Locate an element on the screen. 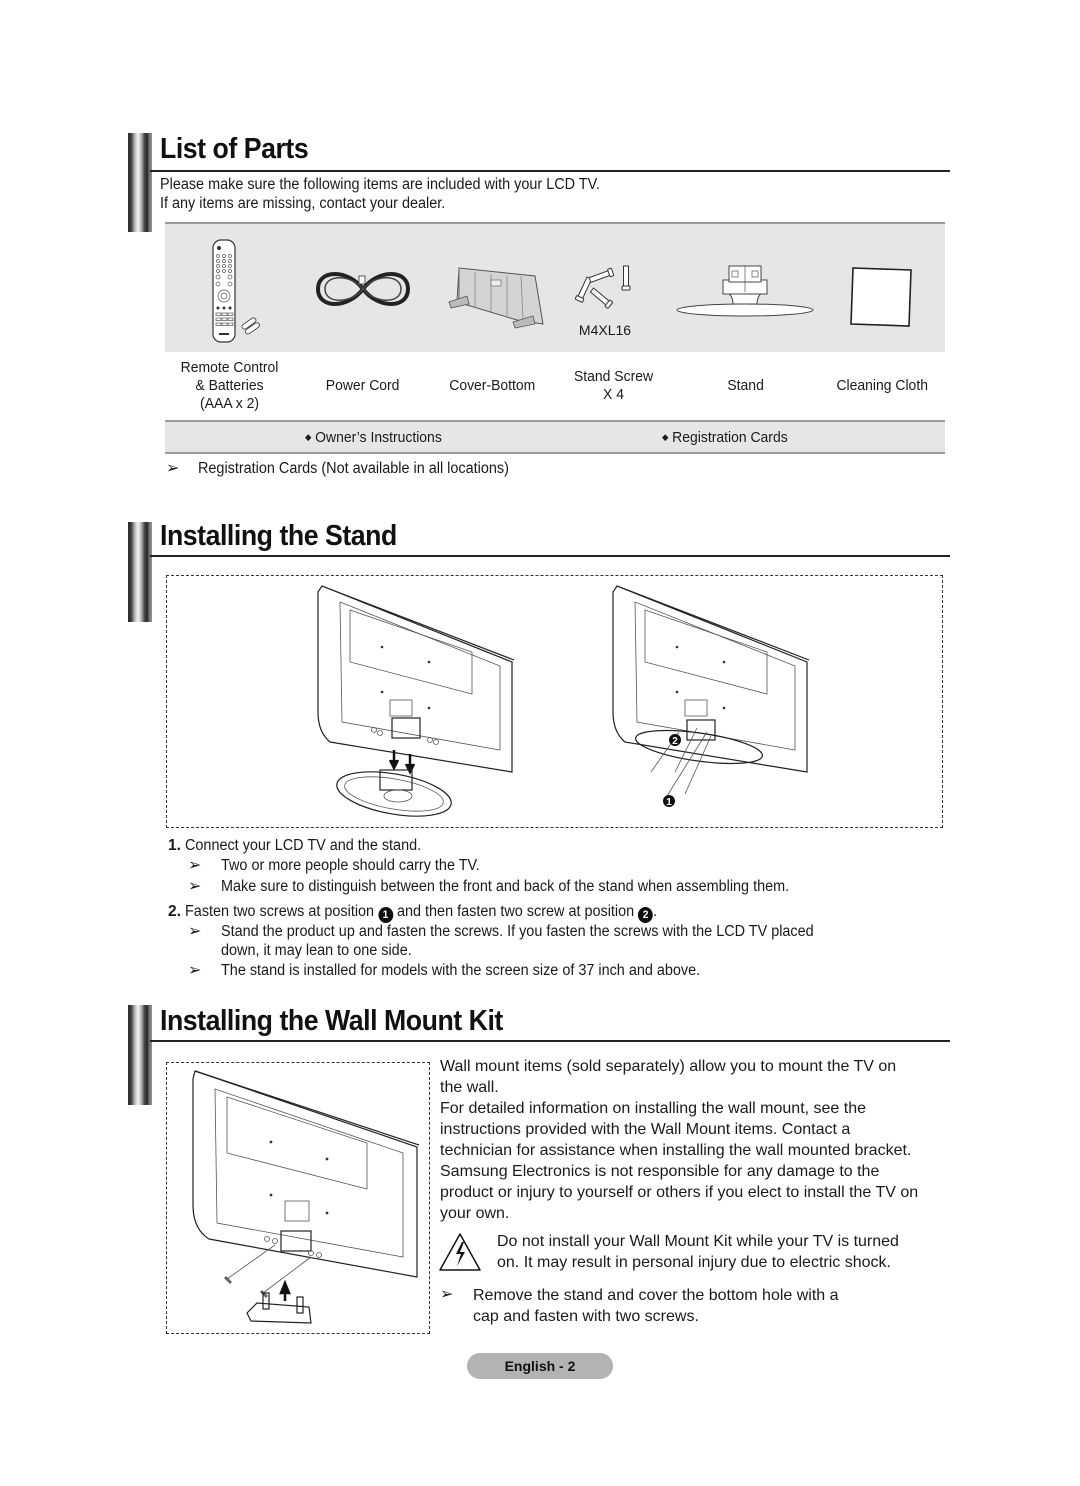 The height and width of the screenshot is (1486, 1080). part-label-line: X 4 is located at coordinates (614, 394).